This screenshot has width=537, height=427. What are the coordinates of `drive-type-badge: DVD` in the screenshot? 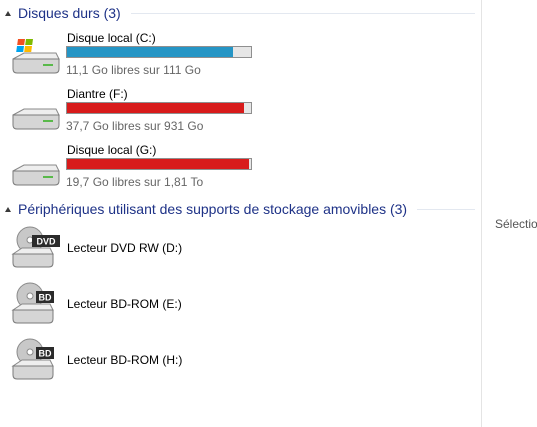 It's located at (46, 242).